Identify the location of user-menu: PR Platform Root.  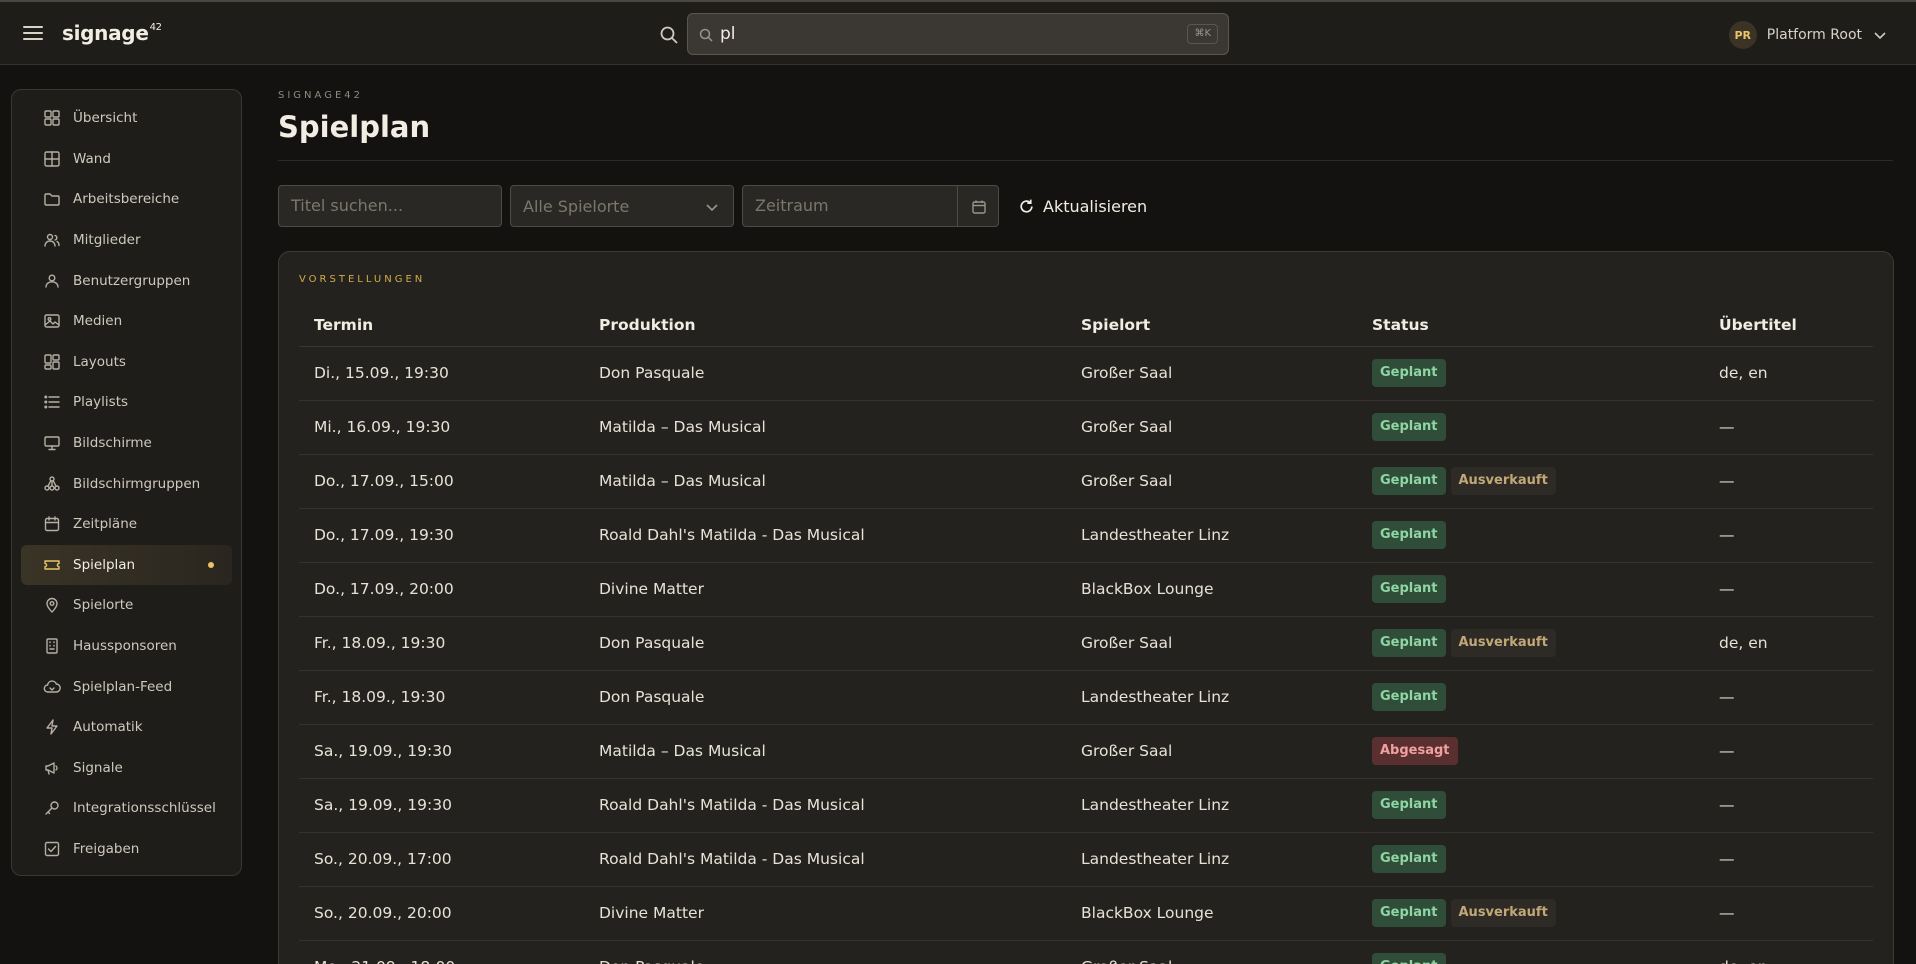
(1808, 35).